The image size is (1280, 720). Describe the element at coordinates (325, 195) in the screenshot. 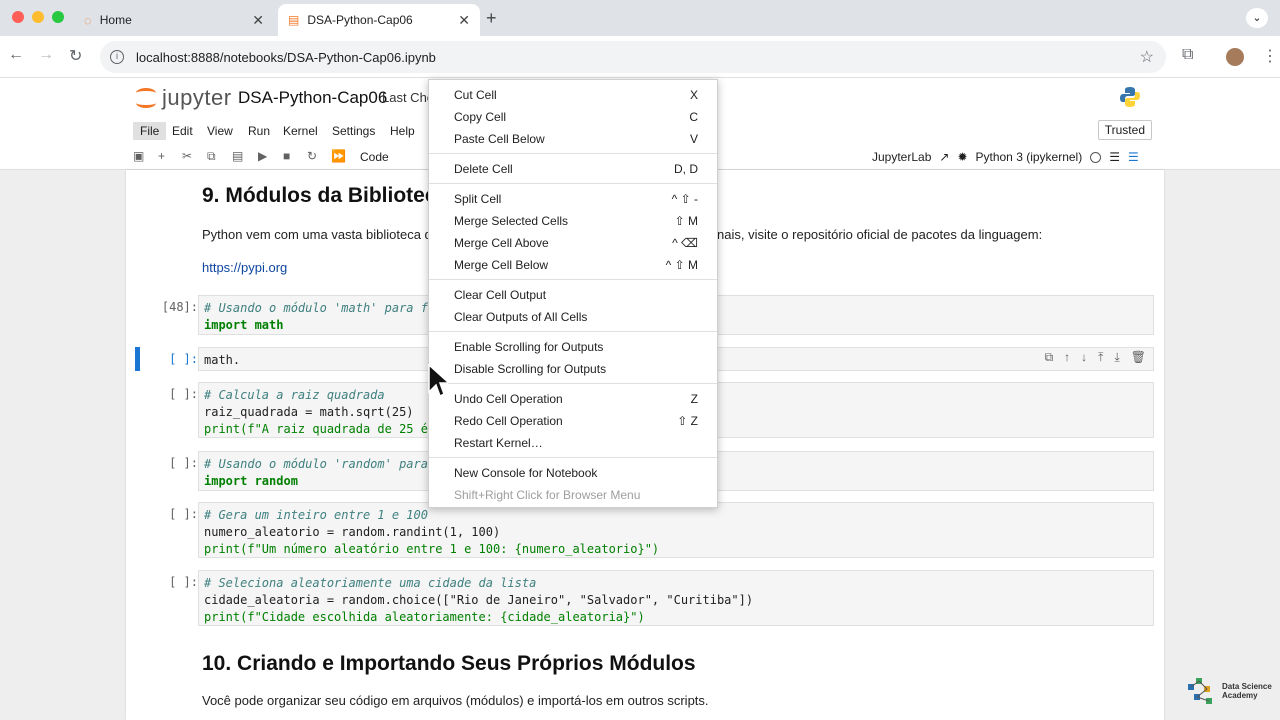

I see `heading-section-9: 9. Módulos da Biblioteca` at that location.